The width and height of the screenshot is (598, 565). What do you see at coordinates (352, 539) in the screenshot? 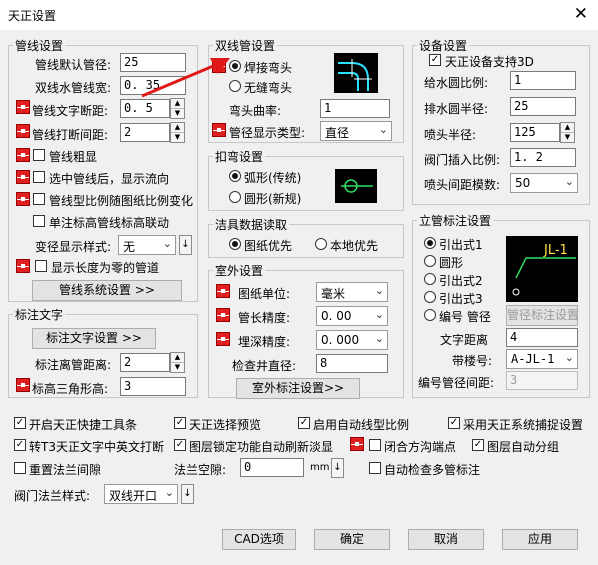
I see `ok-button: 确定` at bounding box center [352, 539].